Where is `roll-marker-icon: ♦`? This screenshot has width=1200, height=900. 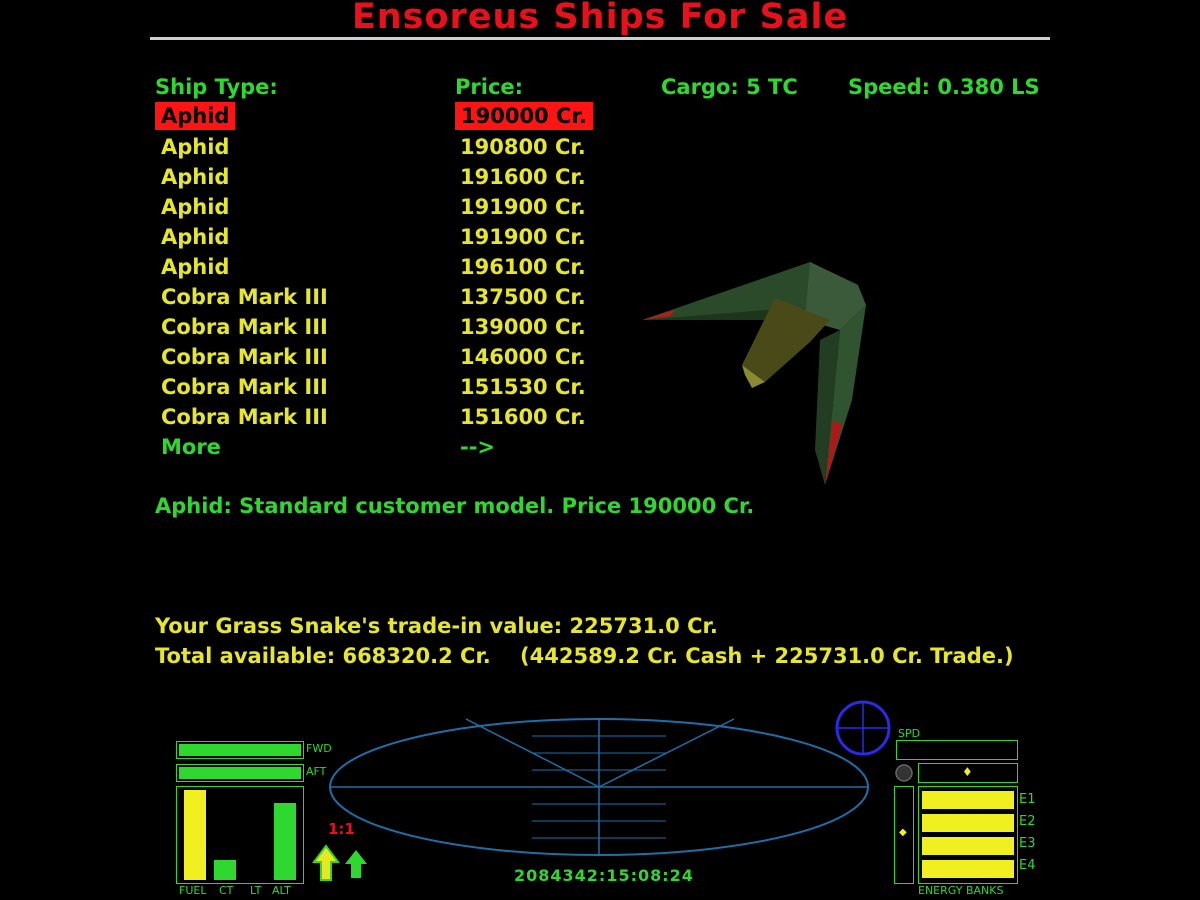
roll-marker-icon: ♦ is located at coordinates (967, 772).